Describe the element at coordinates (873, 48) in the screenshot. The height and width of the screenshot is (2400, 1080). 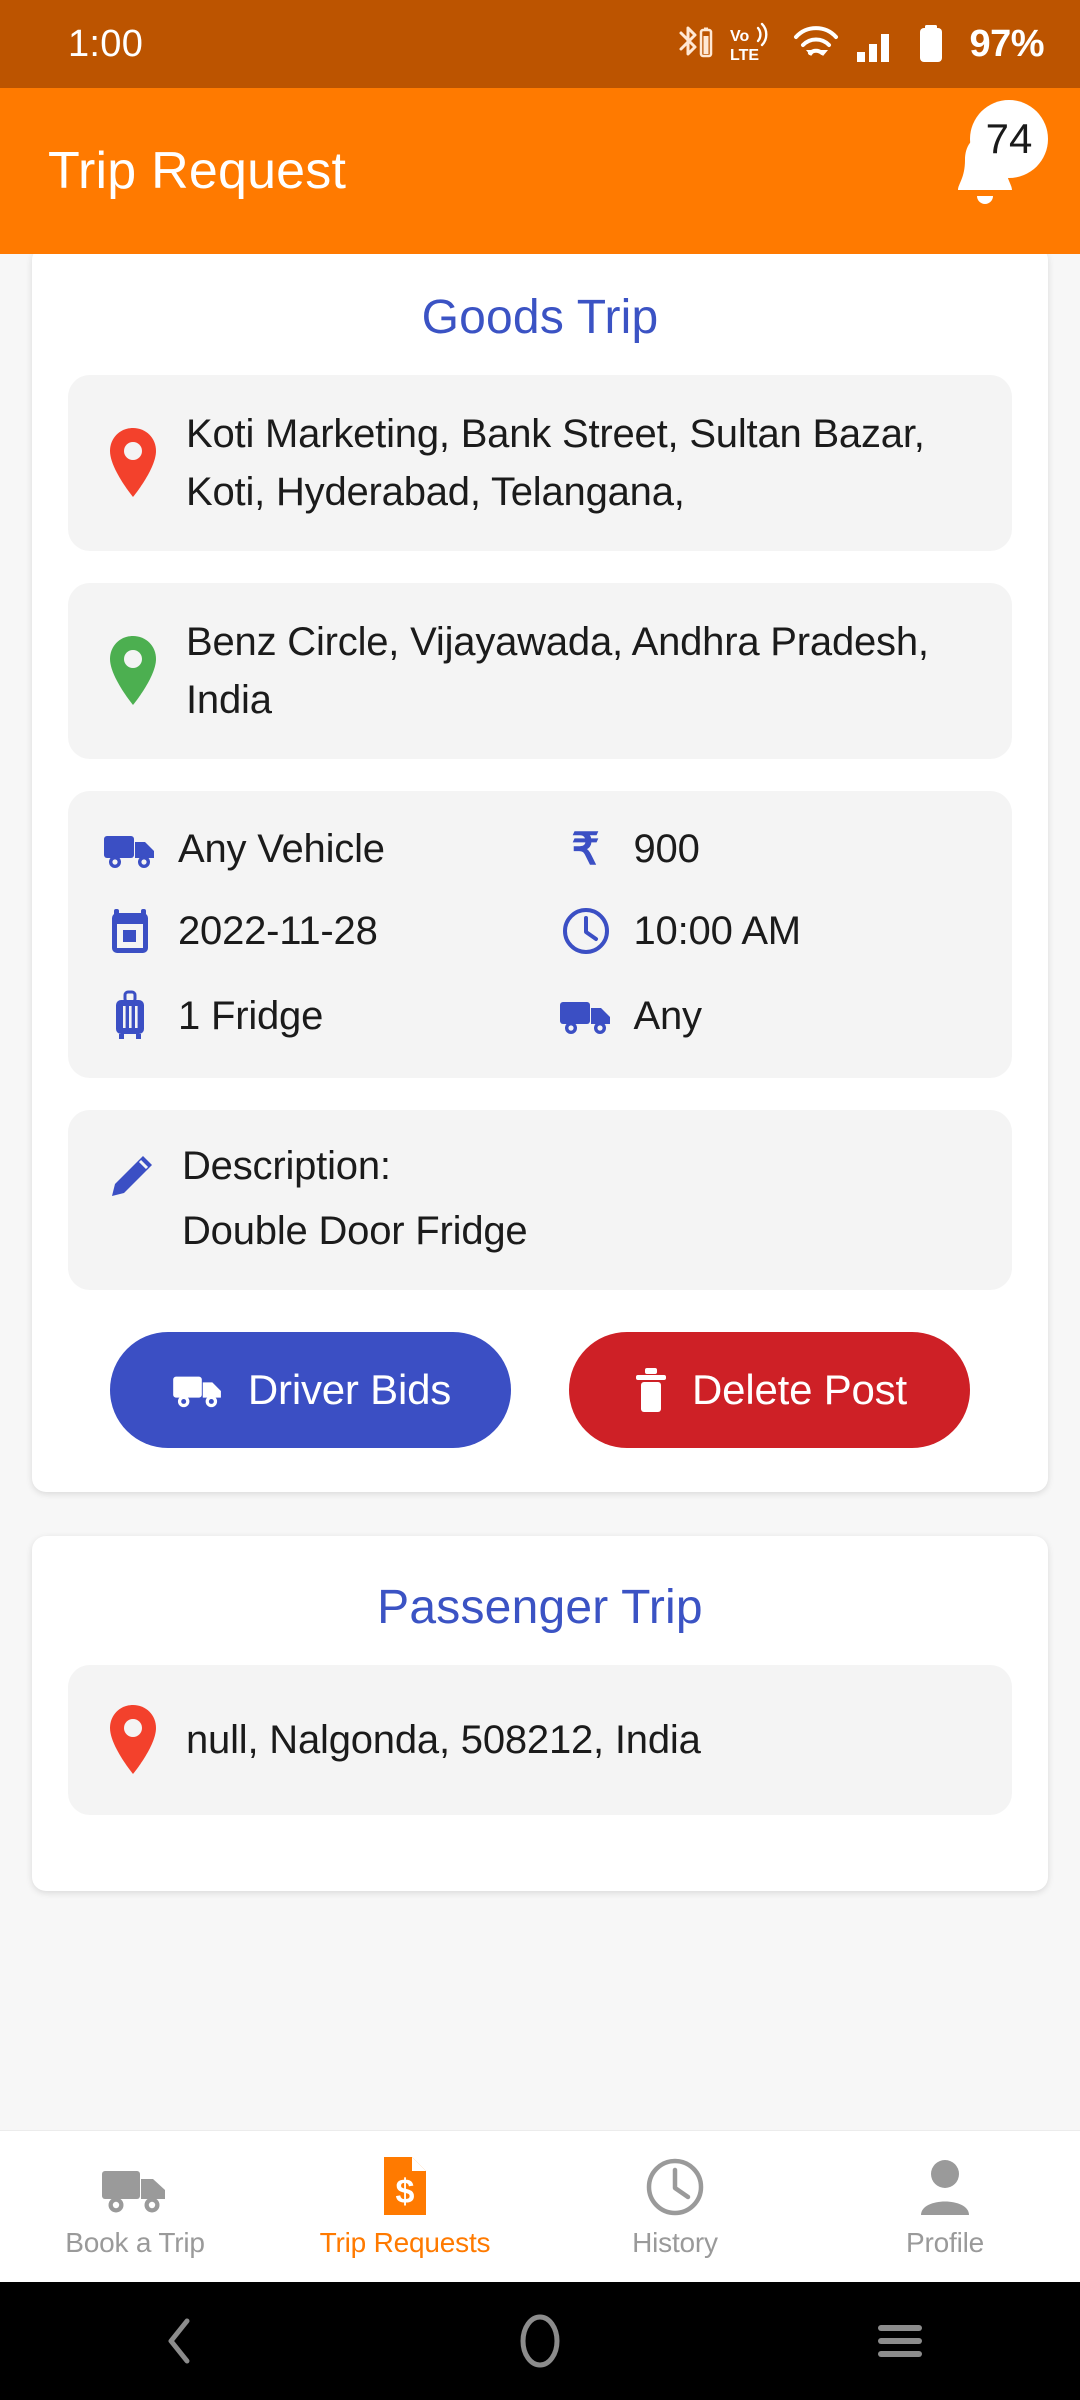
I see `signal-icon` at that location.